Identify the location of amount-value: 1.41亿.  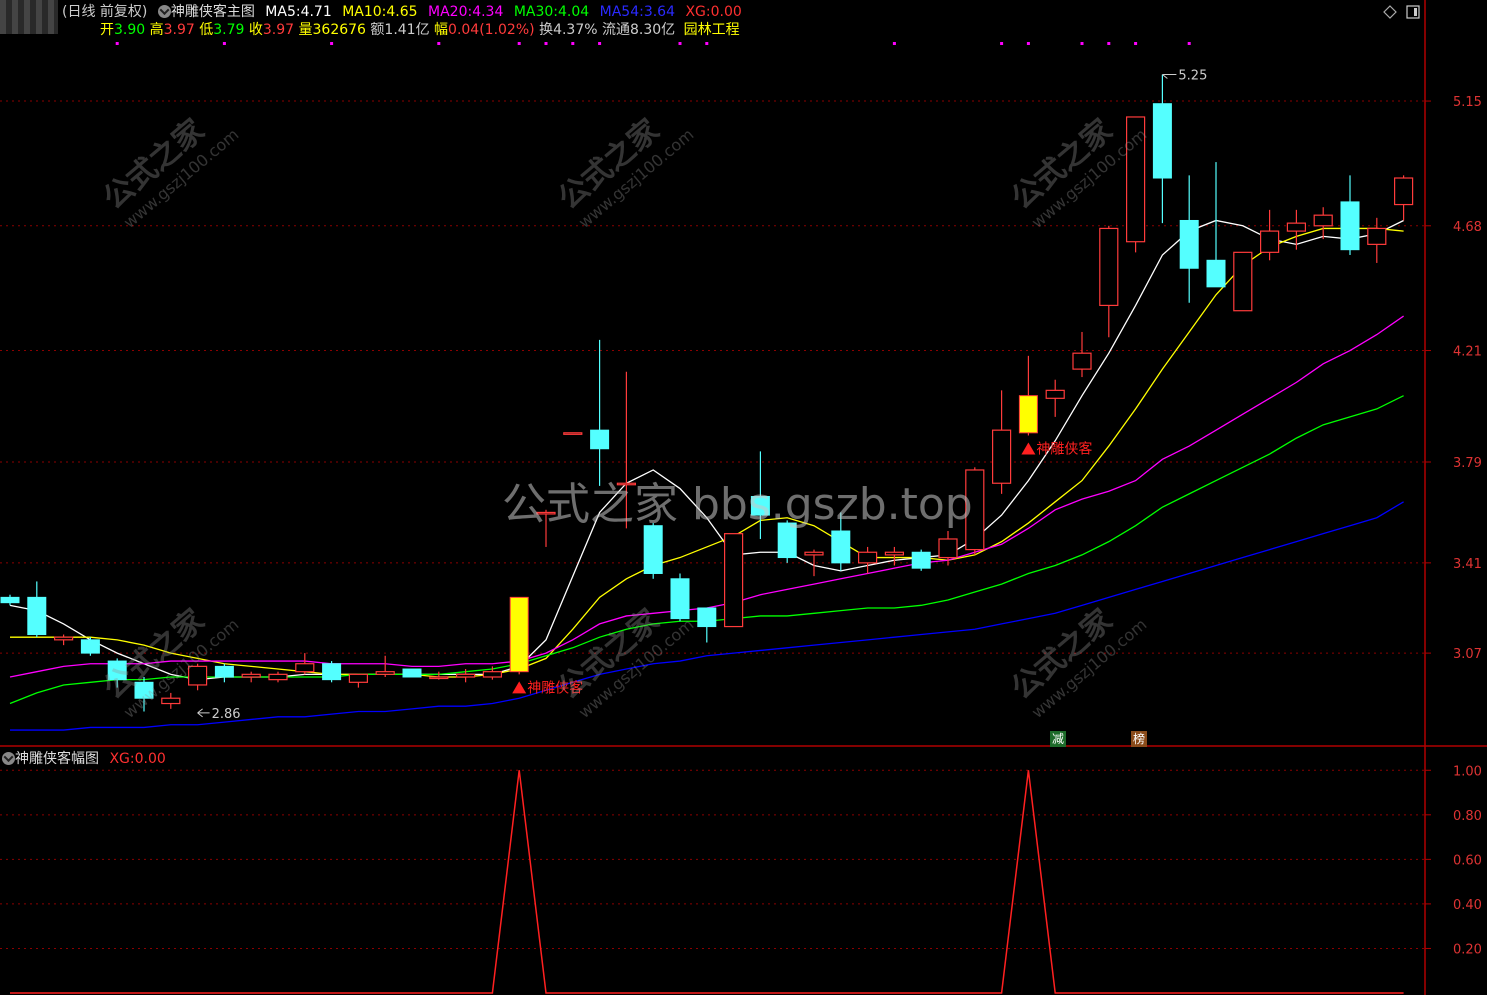
(407, 30).